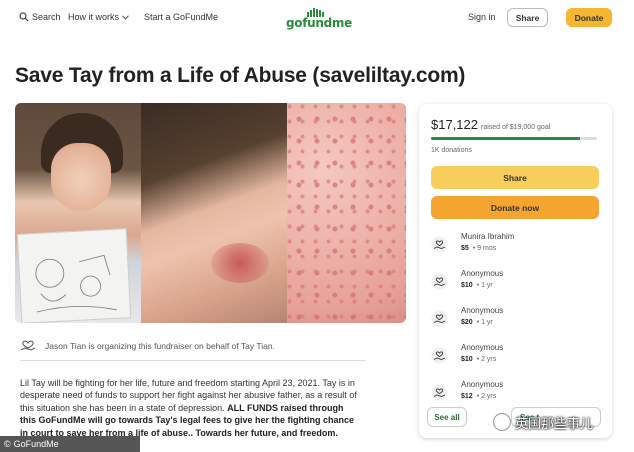 The image size is (634, 452). I want to click on start-gofundme-label: Start a GoFundMe, so click(181, 17).